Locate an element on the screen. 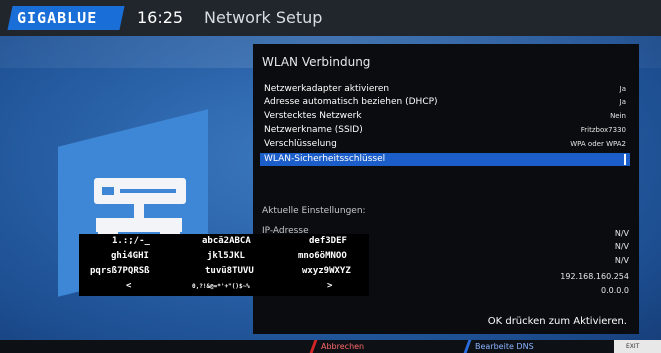 The width and height of the screenshot is (661, 353). setting-row-adapter: Netzwerkadapter aktivieren Ja is located at coordinates (445, 89).